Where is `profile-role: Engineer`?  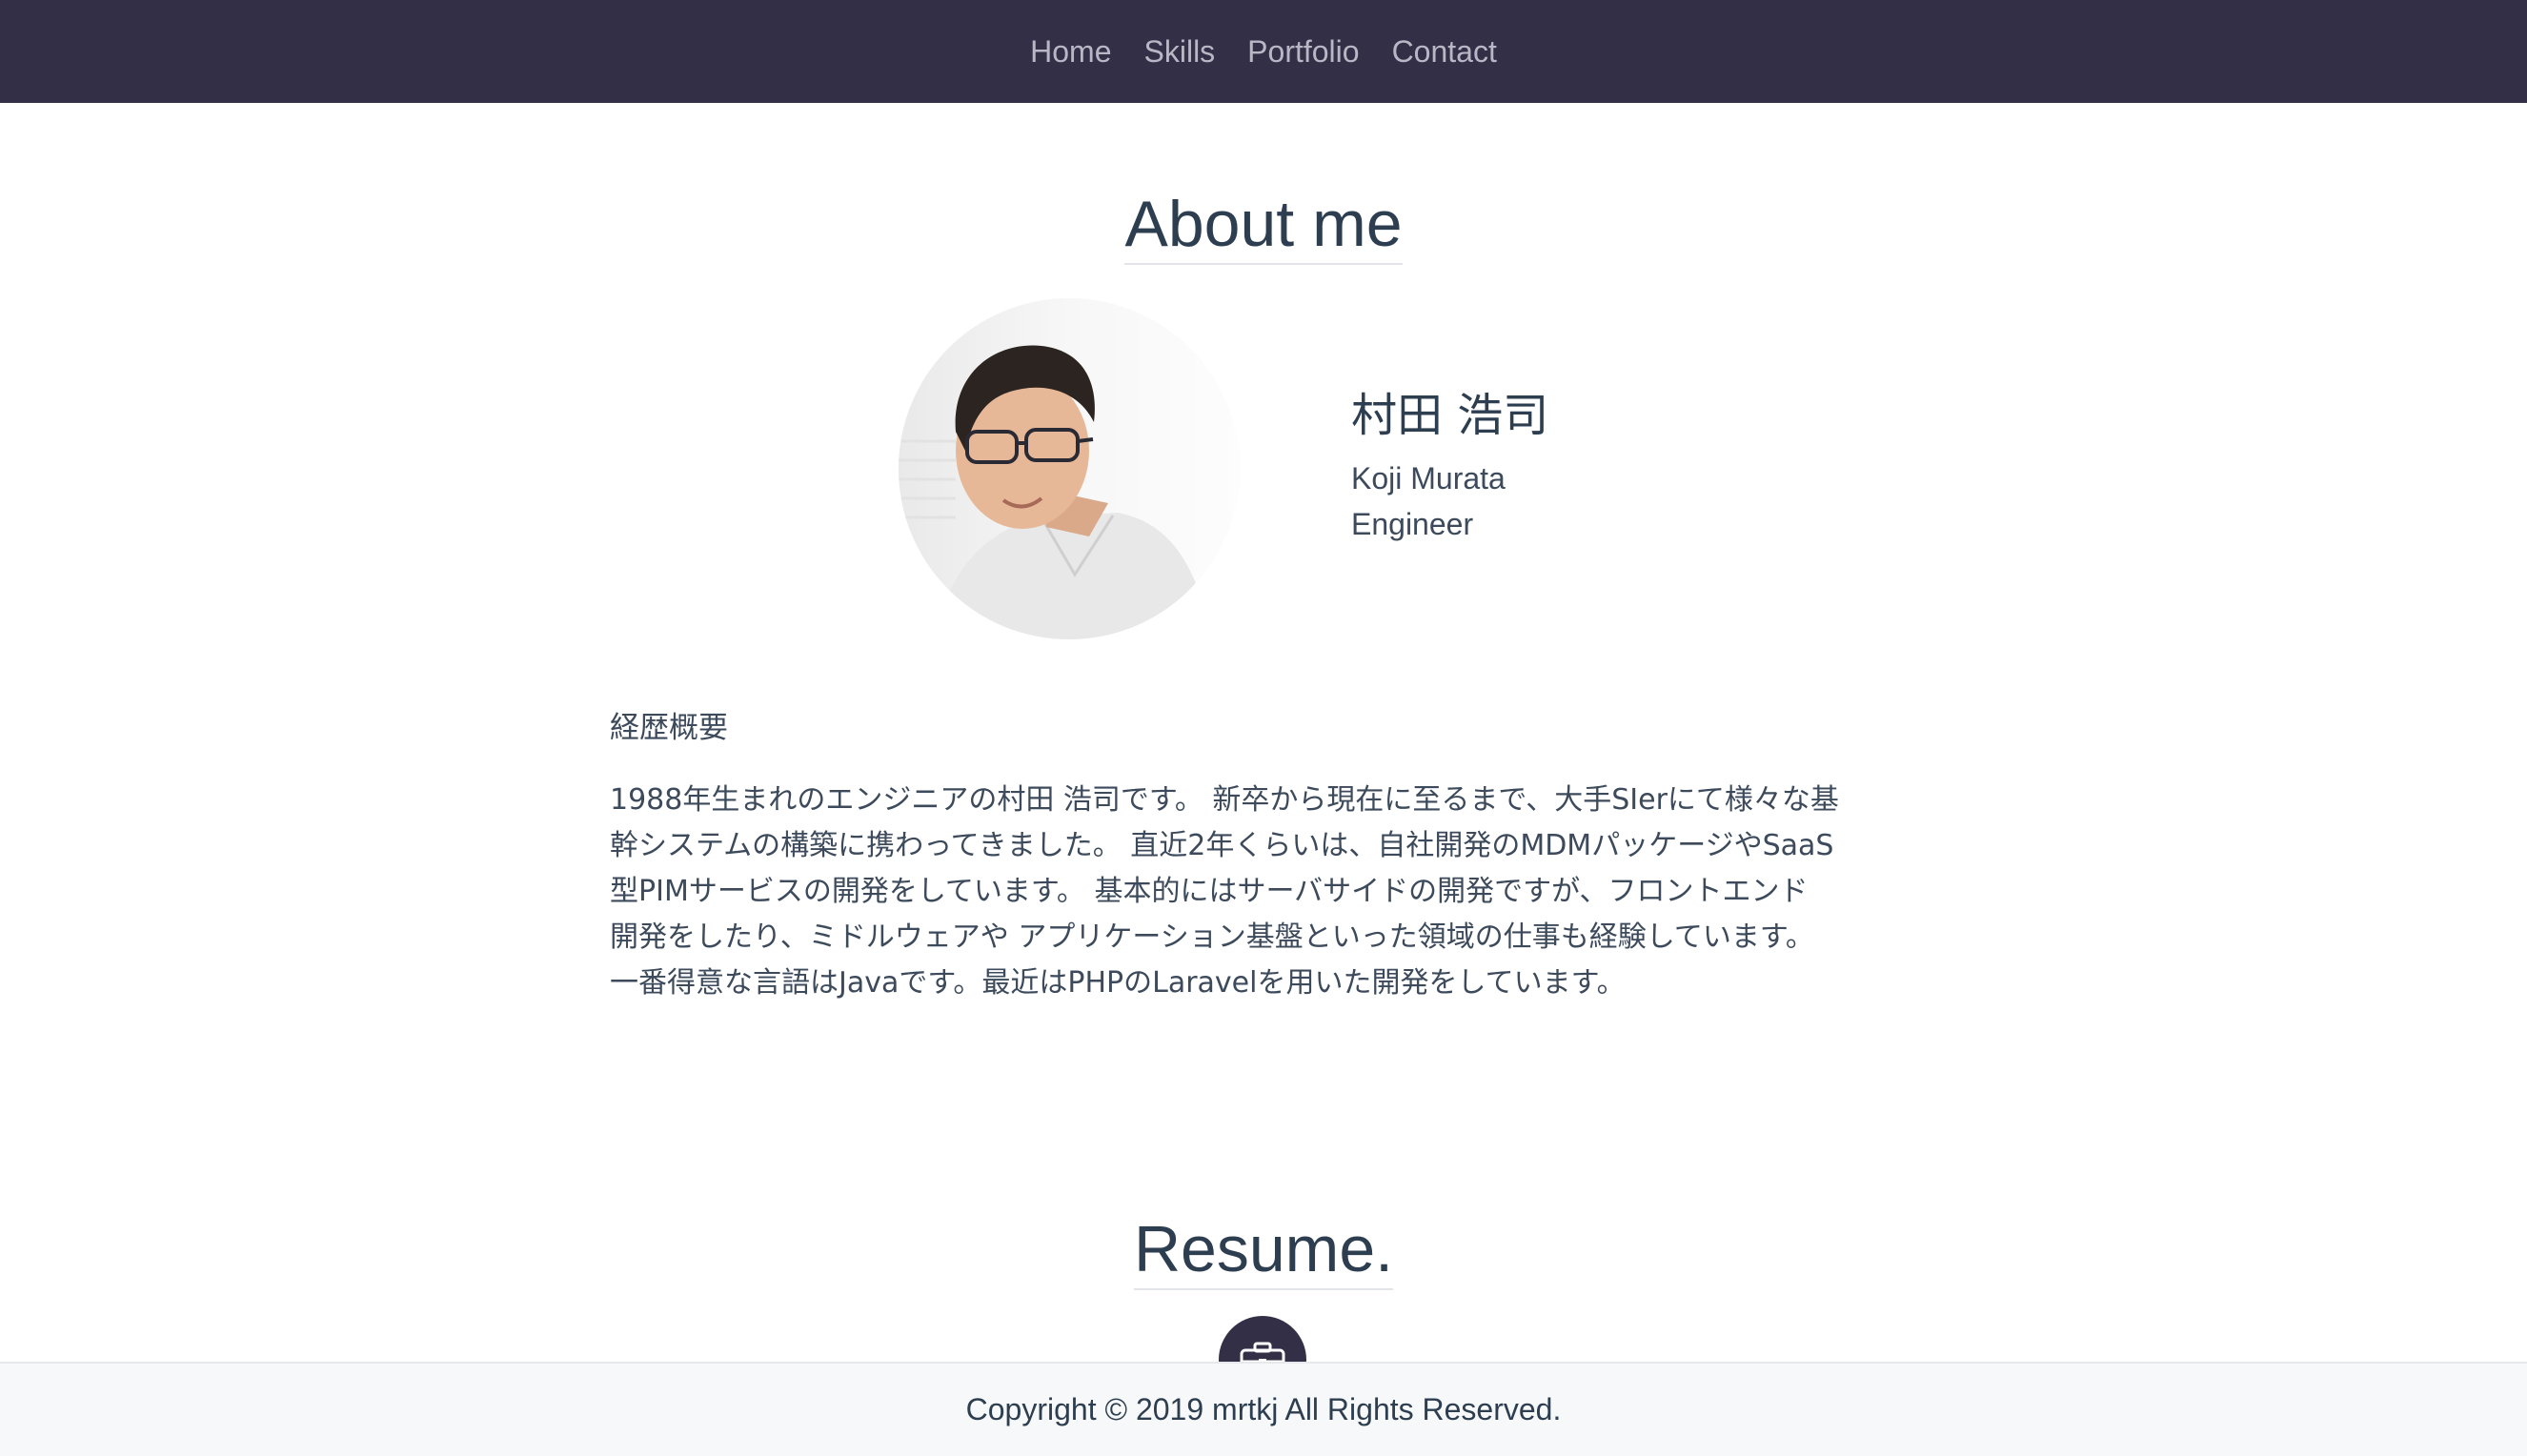
profile-role: Engineer is located at coordinates (1412, 524).